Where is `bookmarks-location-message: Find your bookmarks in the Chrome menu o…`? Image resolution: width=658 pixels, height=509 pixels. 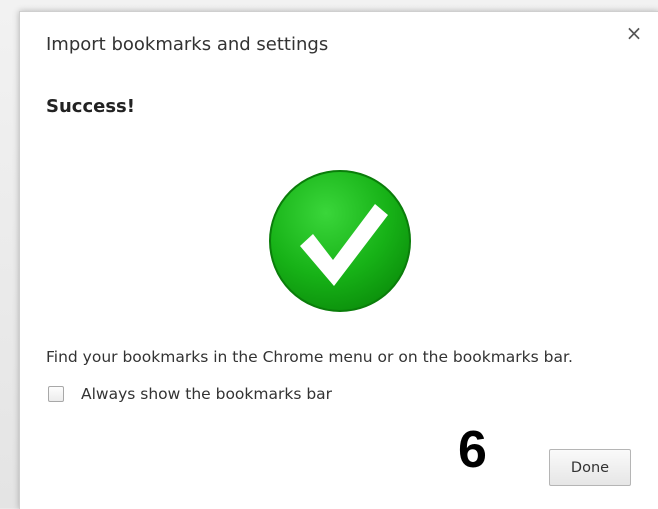
bookmarks-location-message: Find your bookmarks in the Chrome menu o… is located at coordinates (309, 357).